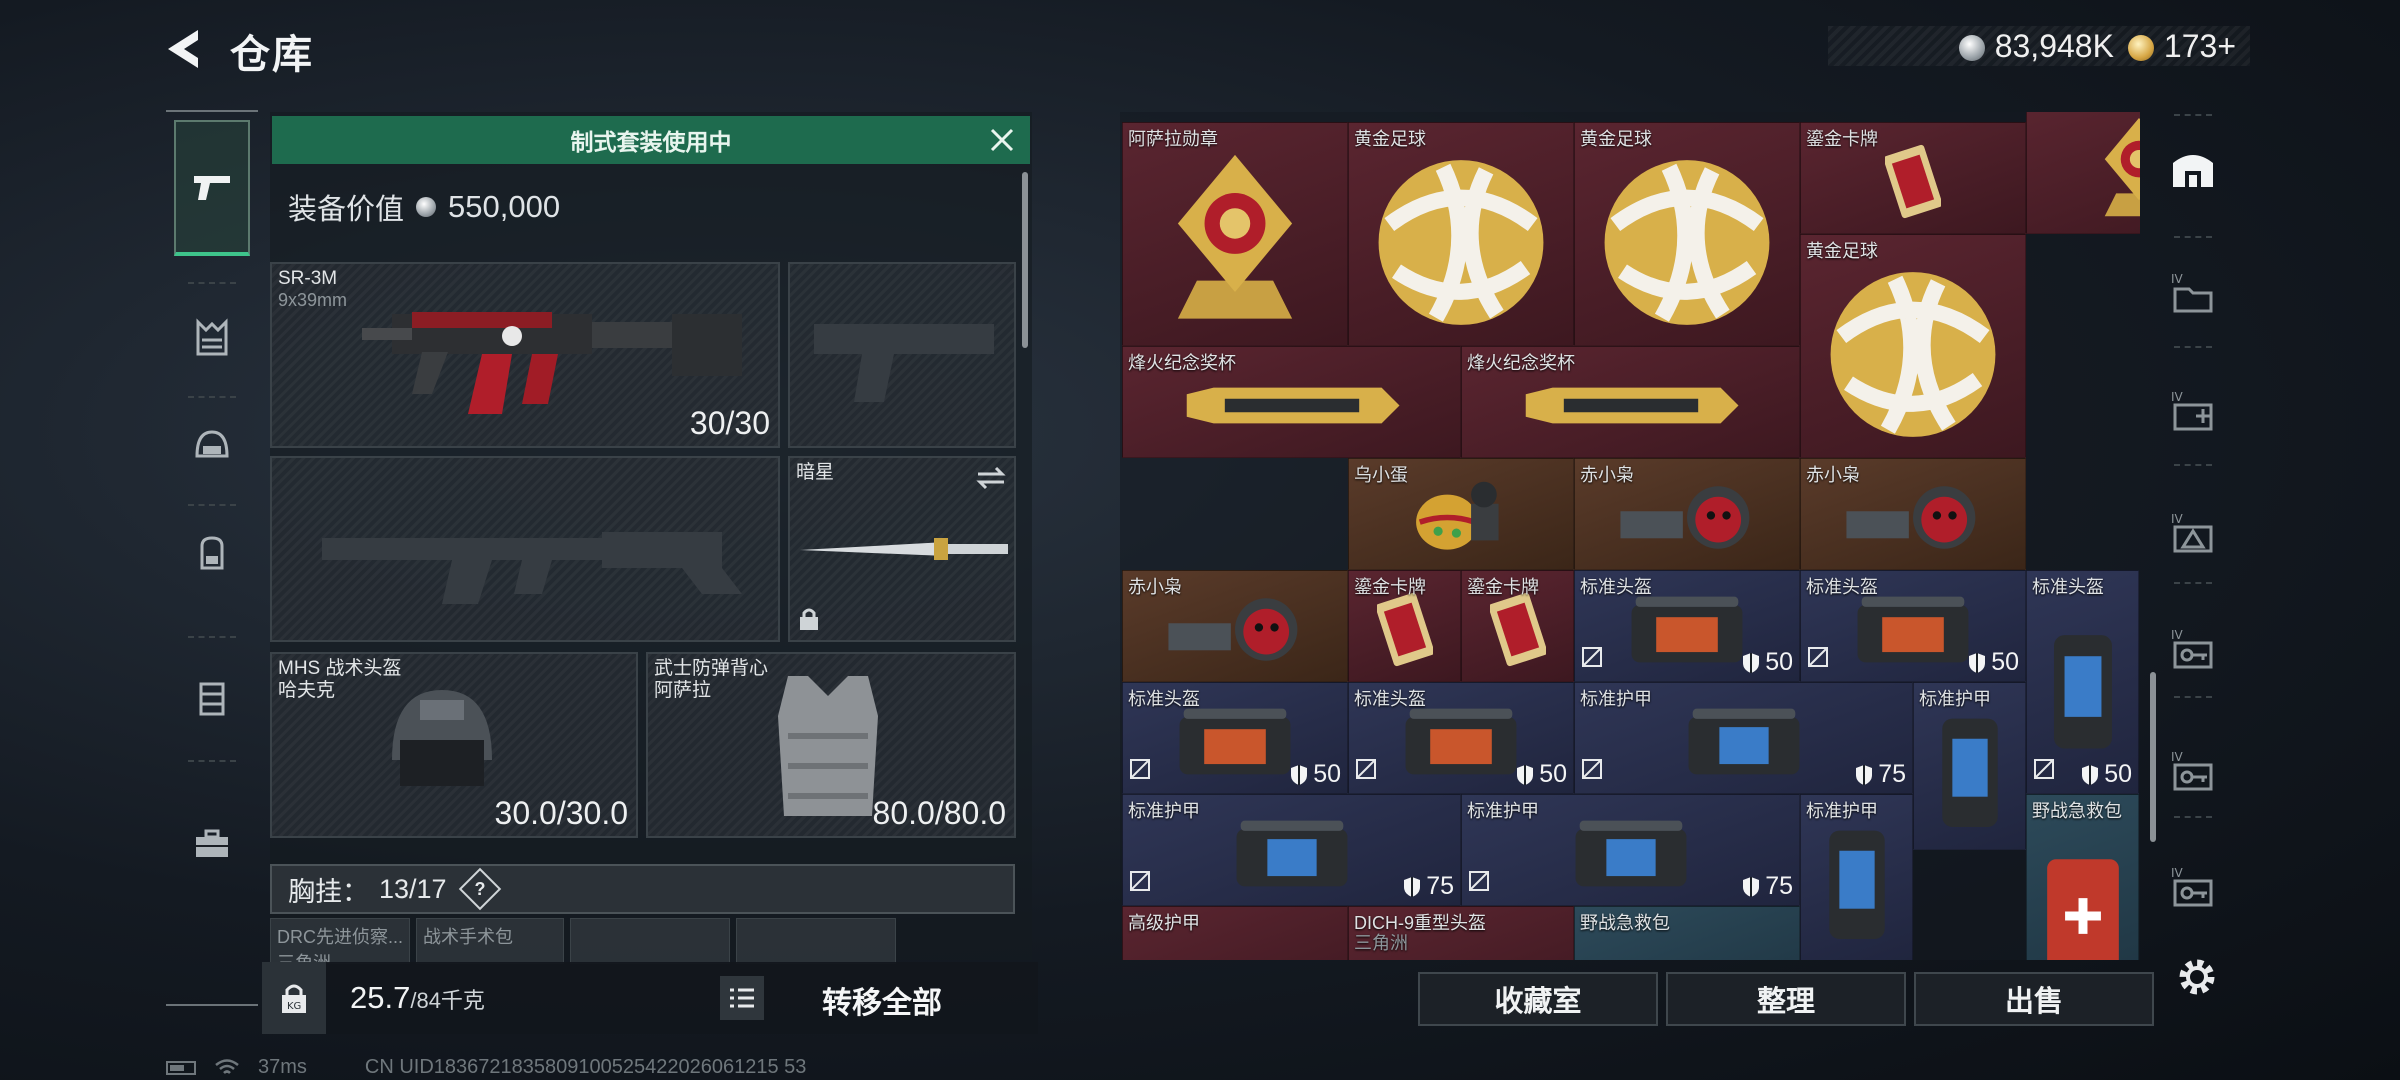 The width and height of the screenshot is (2400, 1080). Describe the element at coordinates (2193, 649) in the screenshot. I see `storage-tab-7: IV` at that location.